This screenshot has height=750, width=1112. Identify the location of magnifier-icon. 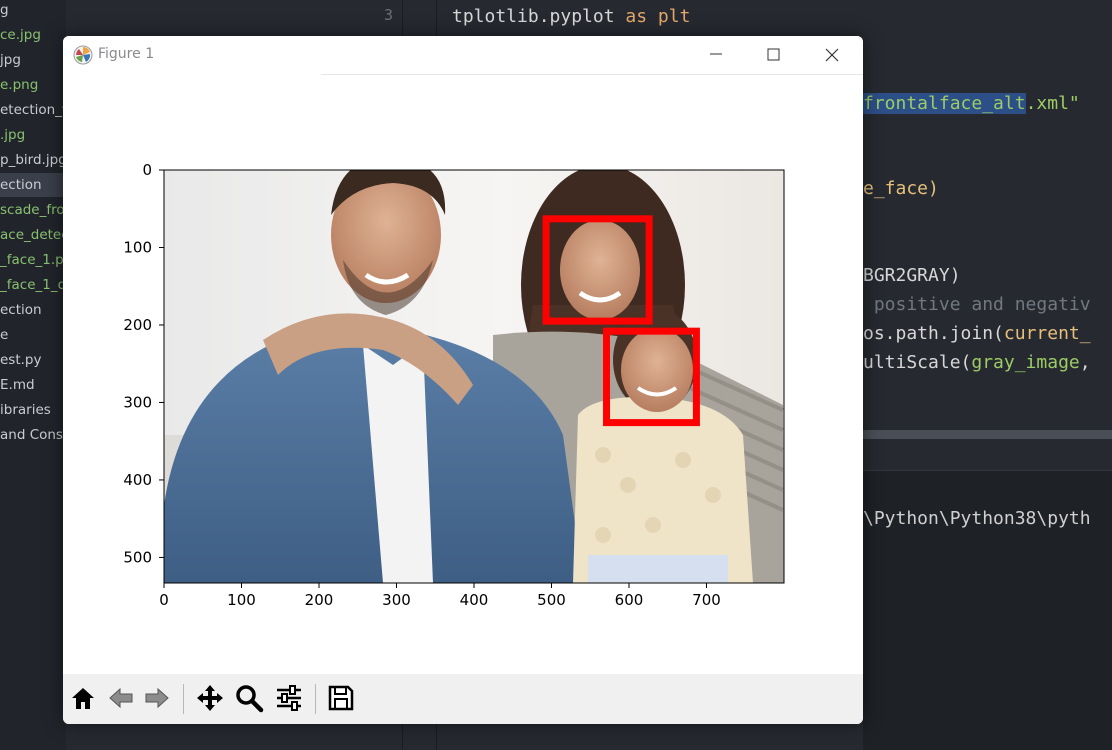
(250, 699).